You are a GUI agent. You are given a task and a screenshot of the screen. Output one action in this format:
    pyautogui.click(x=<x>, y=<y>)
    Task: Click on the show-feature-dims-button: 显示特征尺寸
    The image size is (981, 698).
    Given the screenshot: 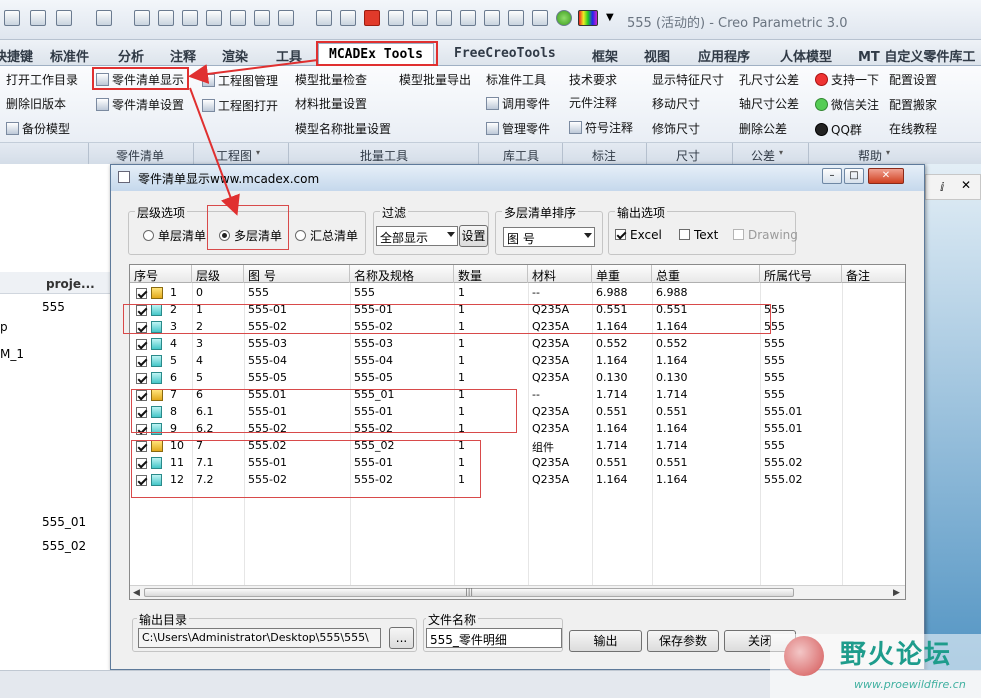 What is the action you would take?
    pyautogui.click(x=688, y=79)
    